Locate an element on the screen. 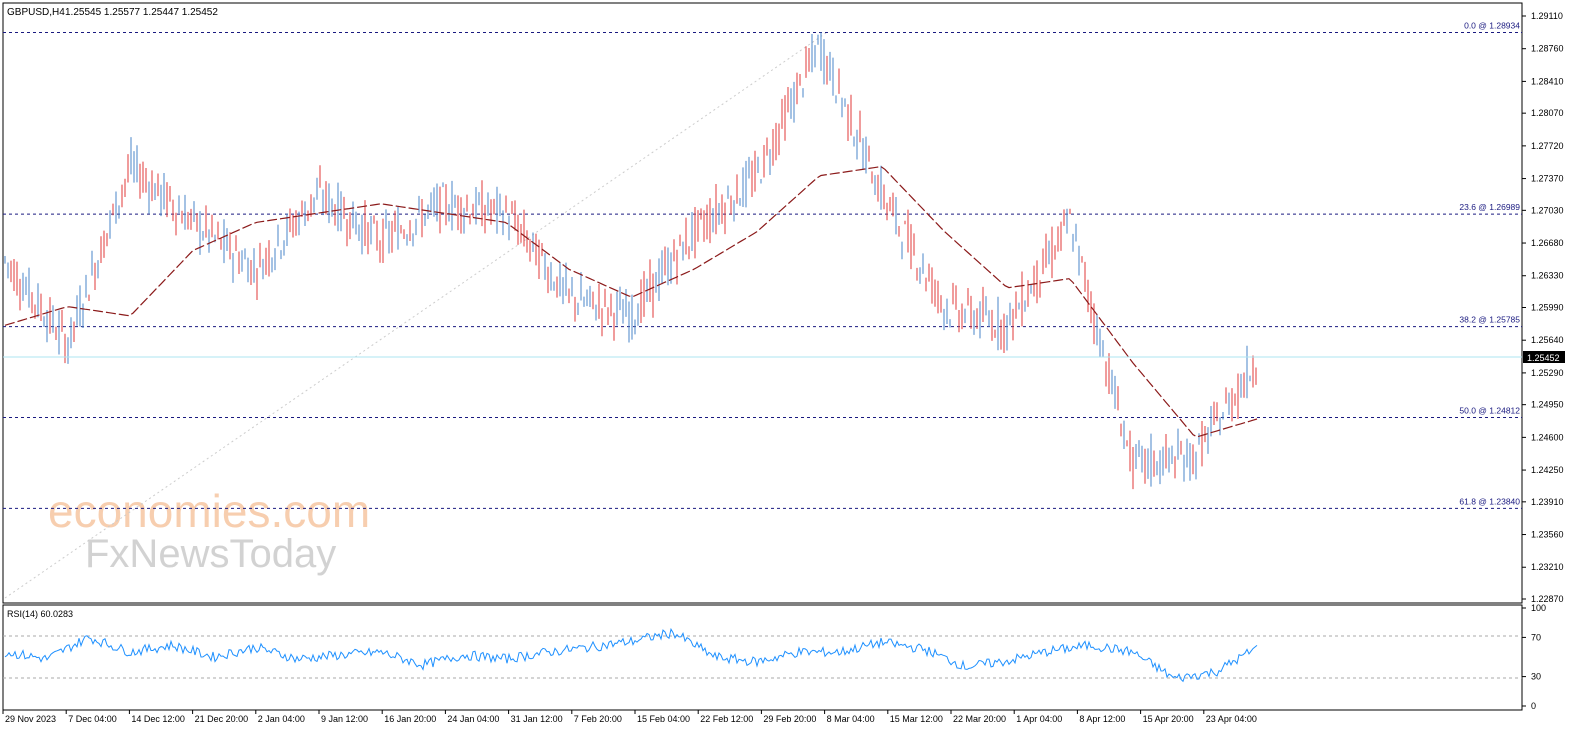  rsi-tick-label: 30 is located at coordinates (1536, 677).